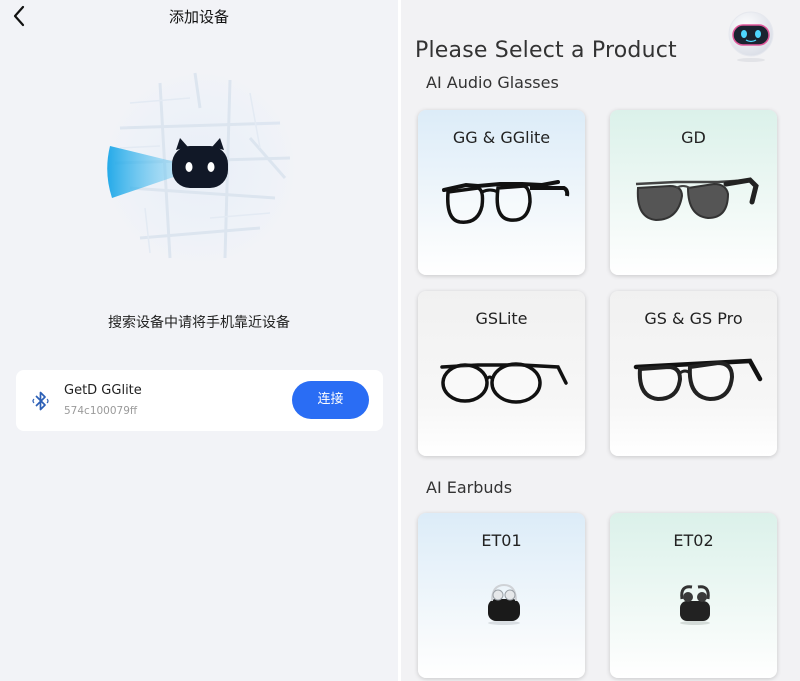 The height and width of the screenshot is (681, 800). What do you see at coordinates (103, 390) in the screenshot?
I see `device-name: GetD GGlite` at bounding box center [103, 390].